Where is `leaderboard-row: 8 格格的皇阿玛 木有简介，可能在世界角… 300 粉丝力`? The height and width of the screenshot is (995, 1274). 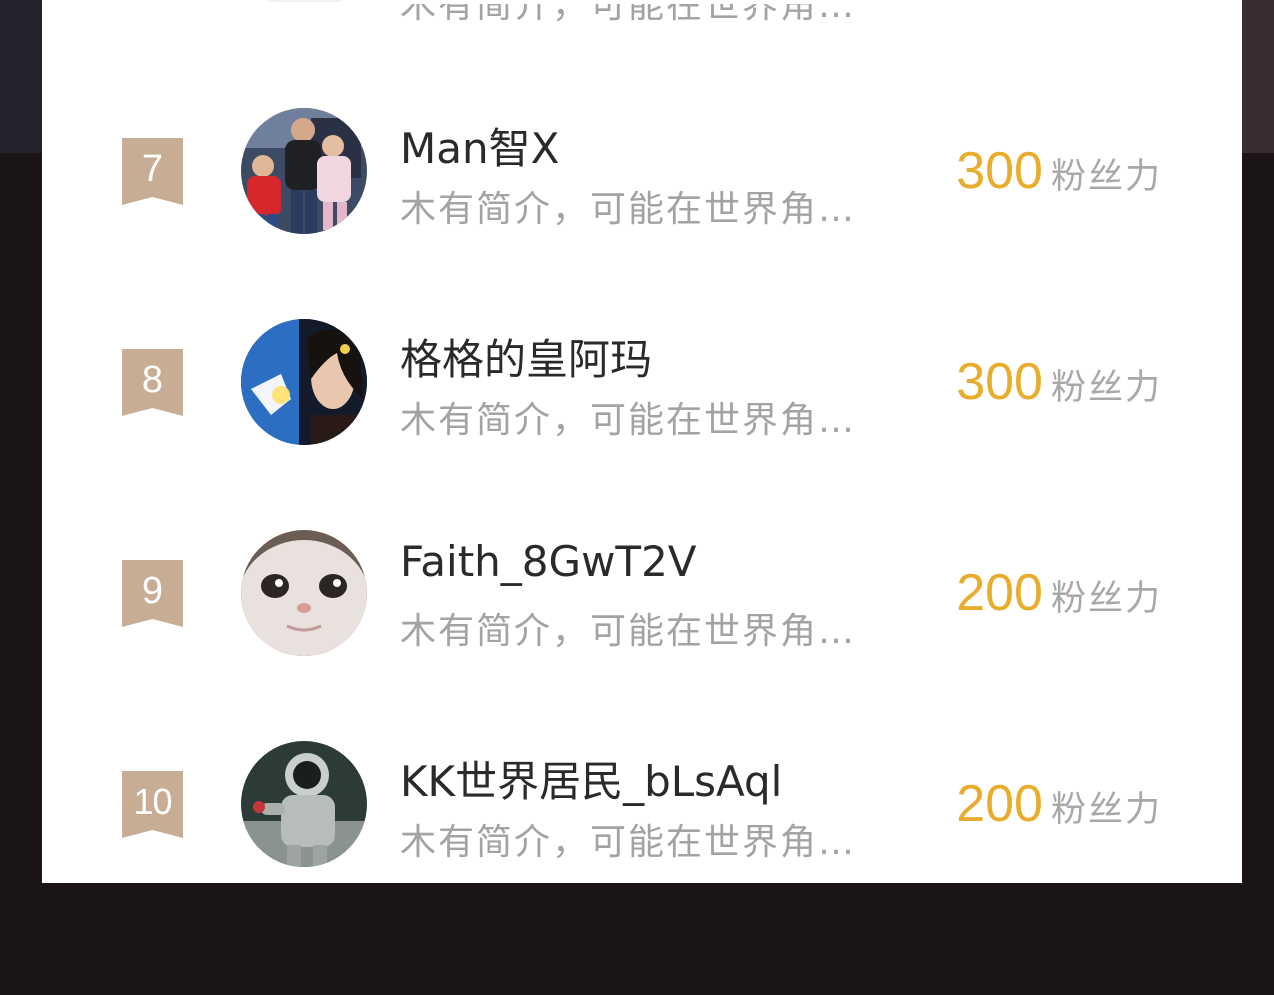
leaderboard-row: 8 格格的皇阿玛 木有简介，可能在世界角… 300 粉丝力 is located at coordinates (642, 381).